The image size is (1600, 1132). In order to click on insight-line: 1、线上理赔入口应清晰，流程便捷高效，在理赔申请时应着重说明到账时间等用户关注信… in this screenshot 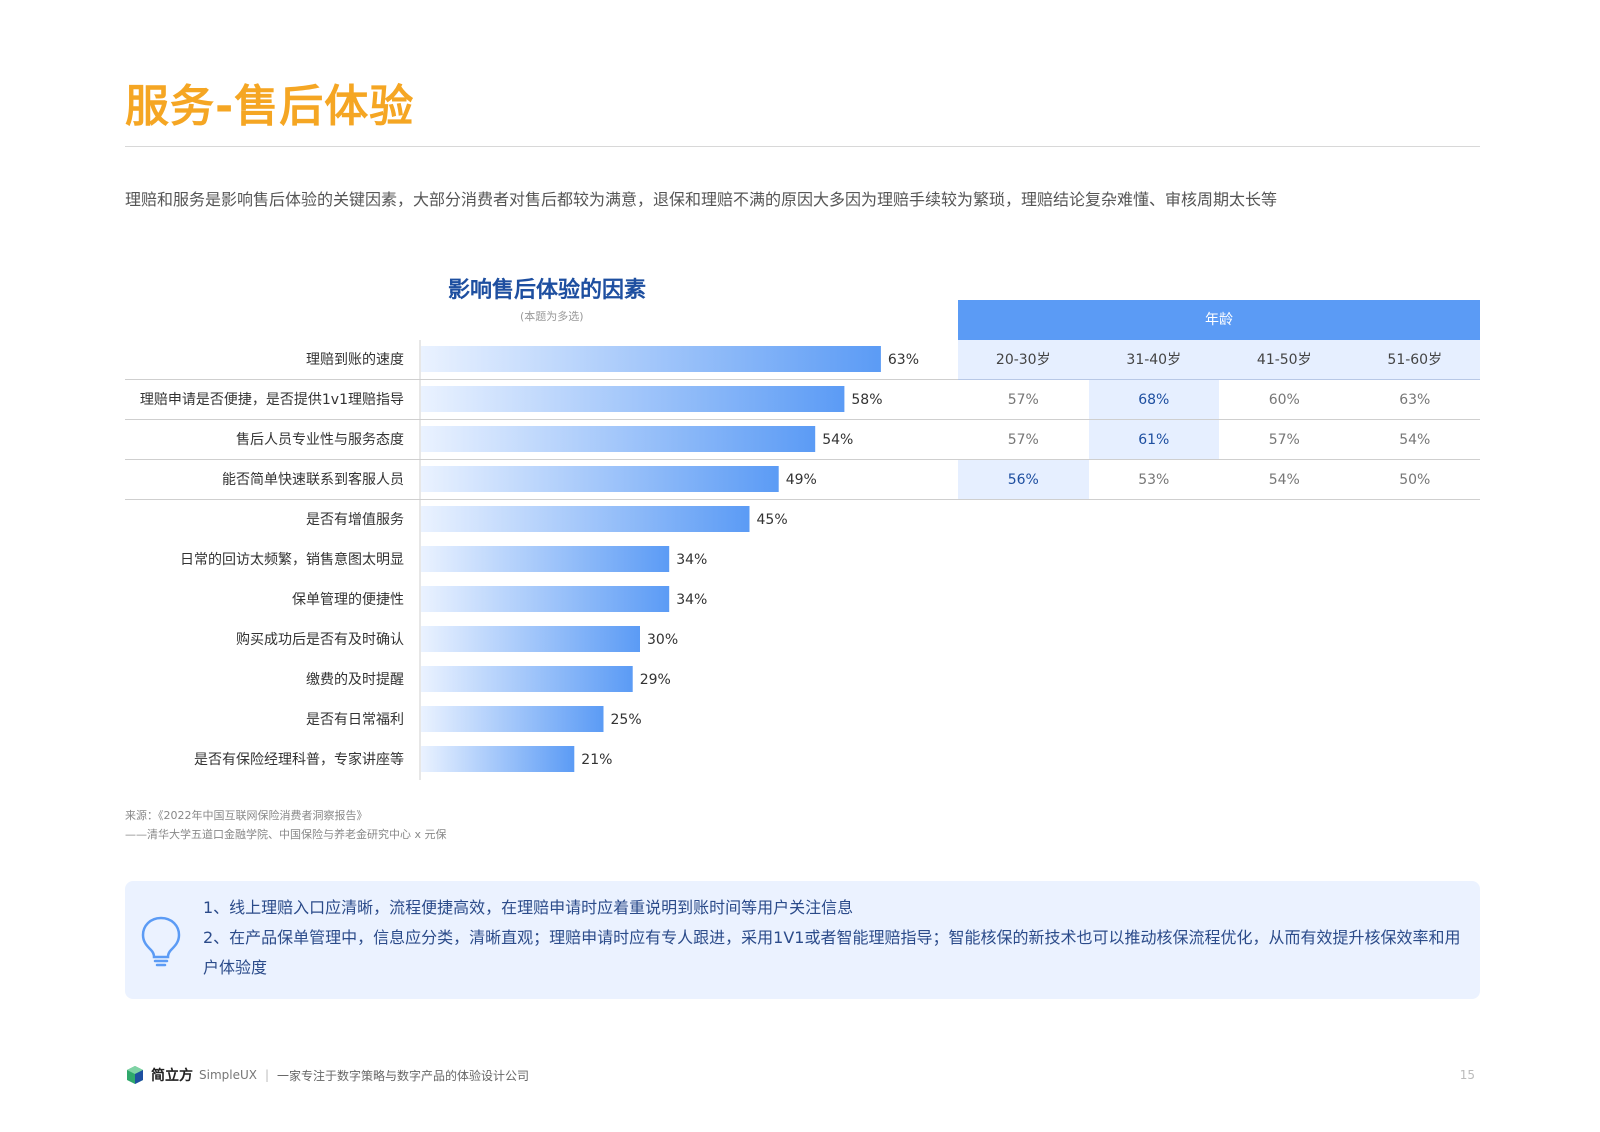, I will do `click(528, 907)`.